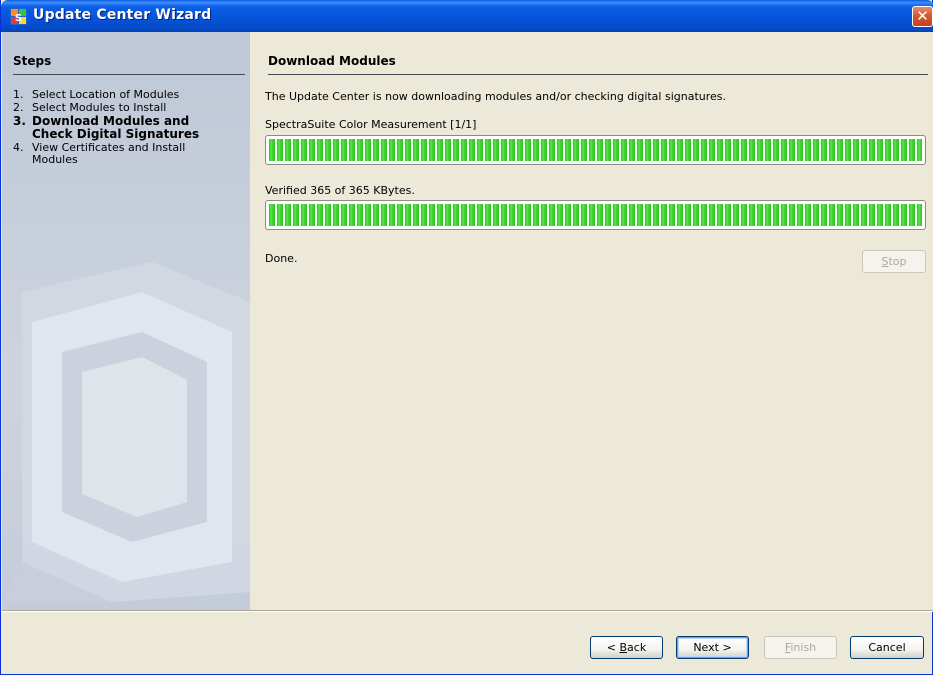  What do you see at coordinates (281, 258) in the screenshot?
I see `status-text: Done.` at bounding box center [281, 258].